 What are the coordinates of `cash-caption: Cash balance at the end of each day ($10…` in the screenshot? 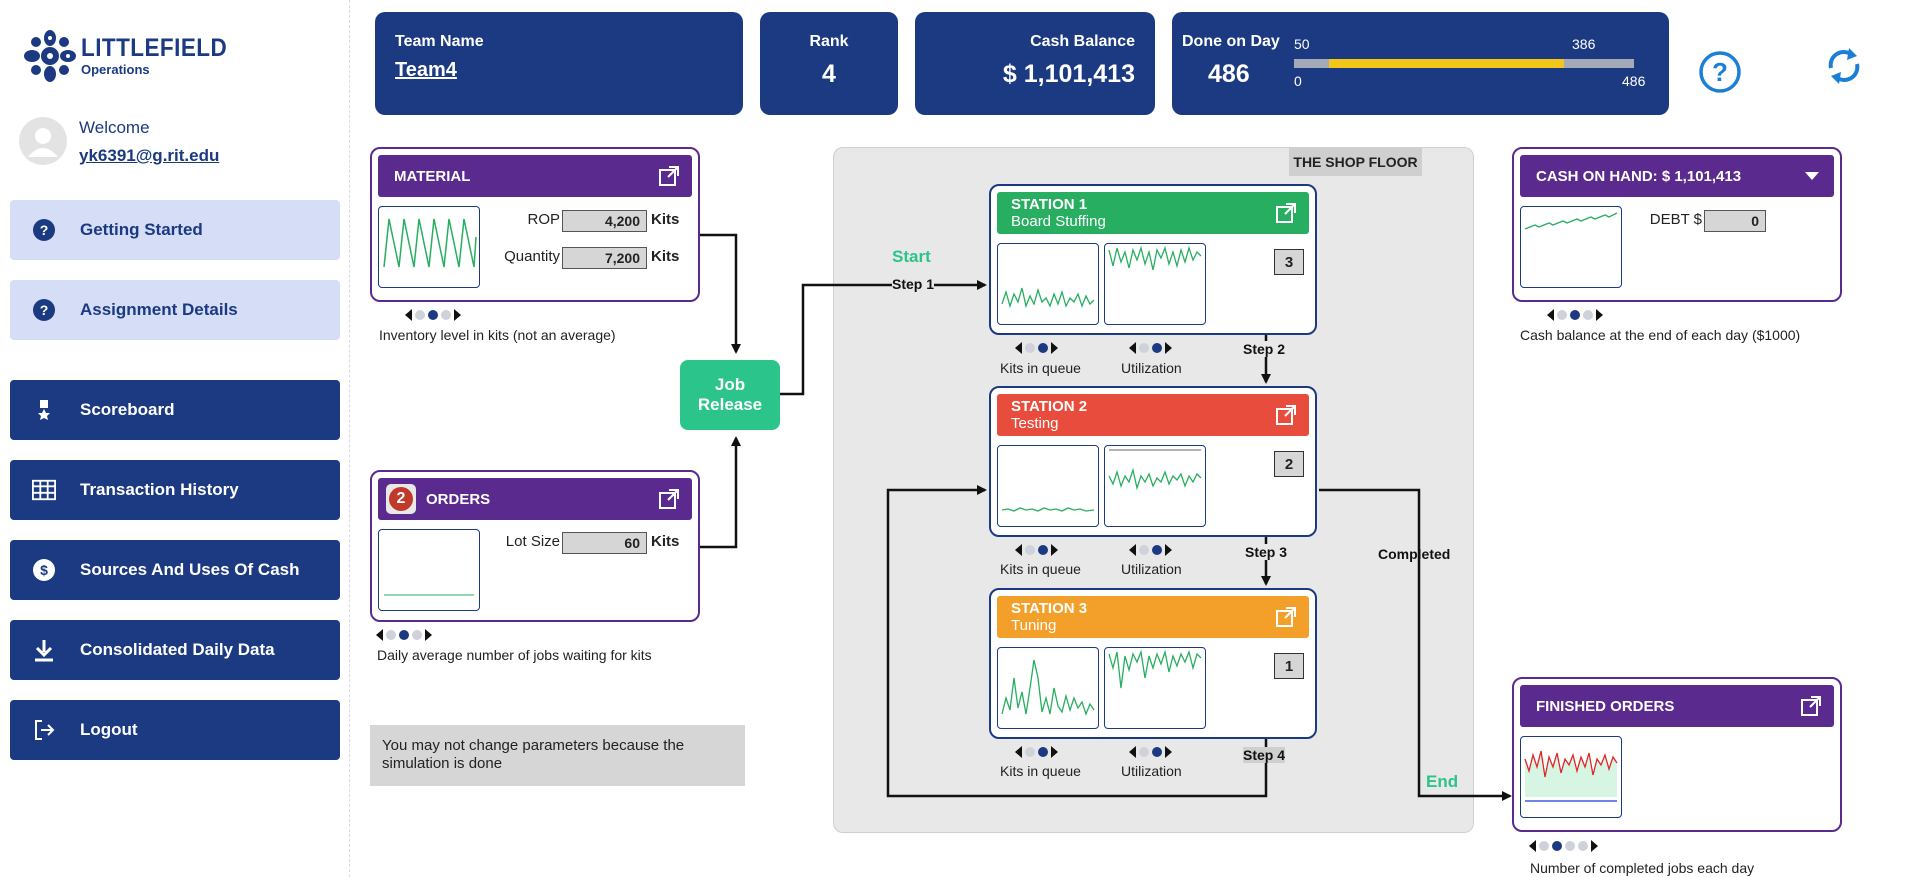 It's located at (1660, 335).